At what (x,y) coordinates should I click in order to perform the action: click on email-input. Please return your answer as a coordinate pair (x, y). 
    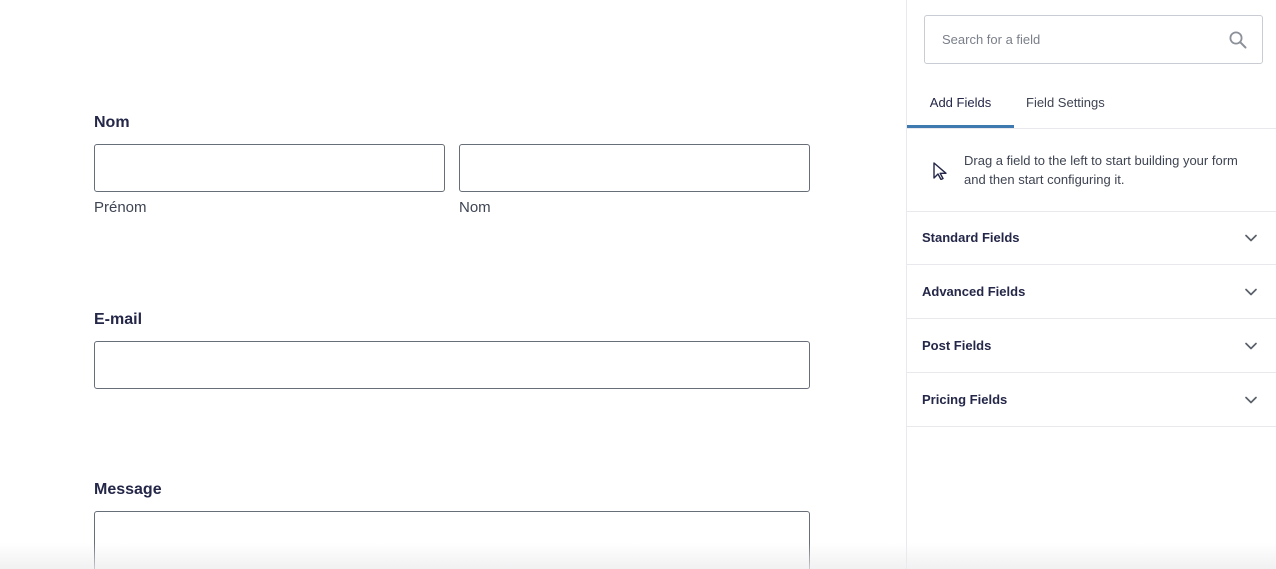
    Looking at the image, I should click on (452, 365).